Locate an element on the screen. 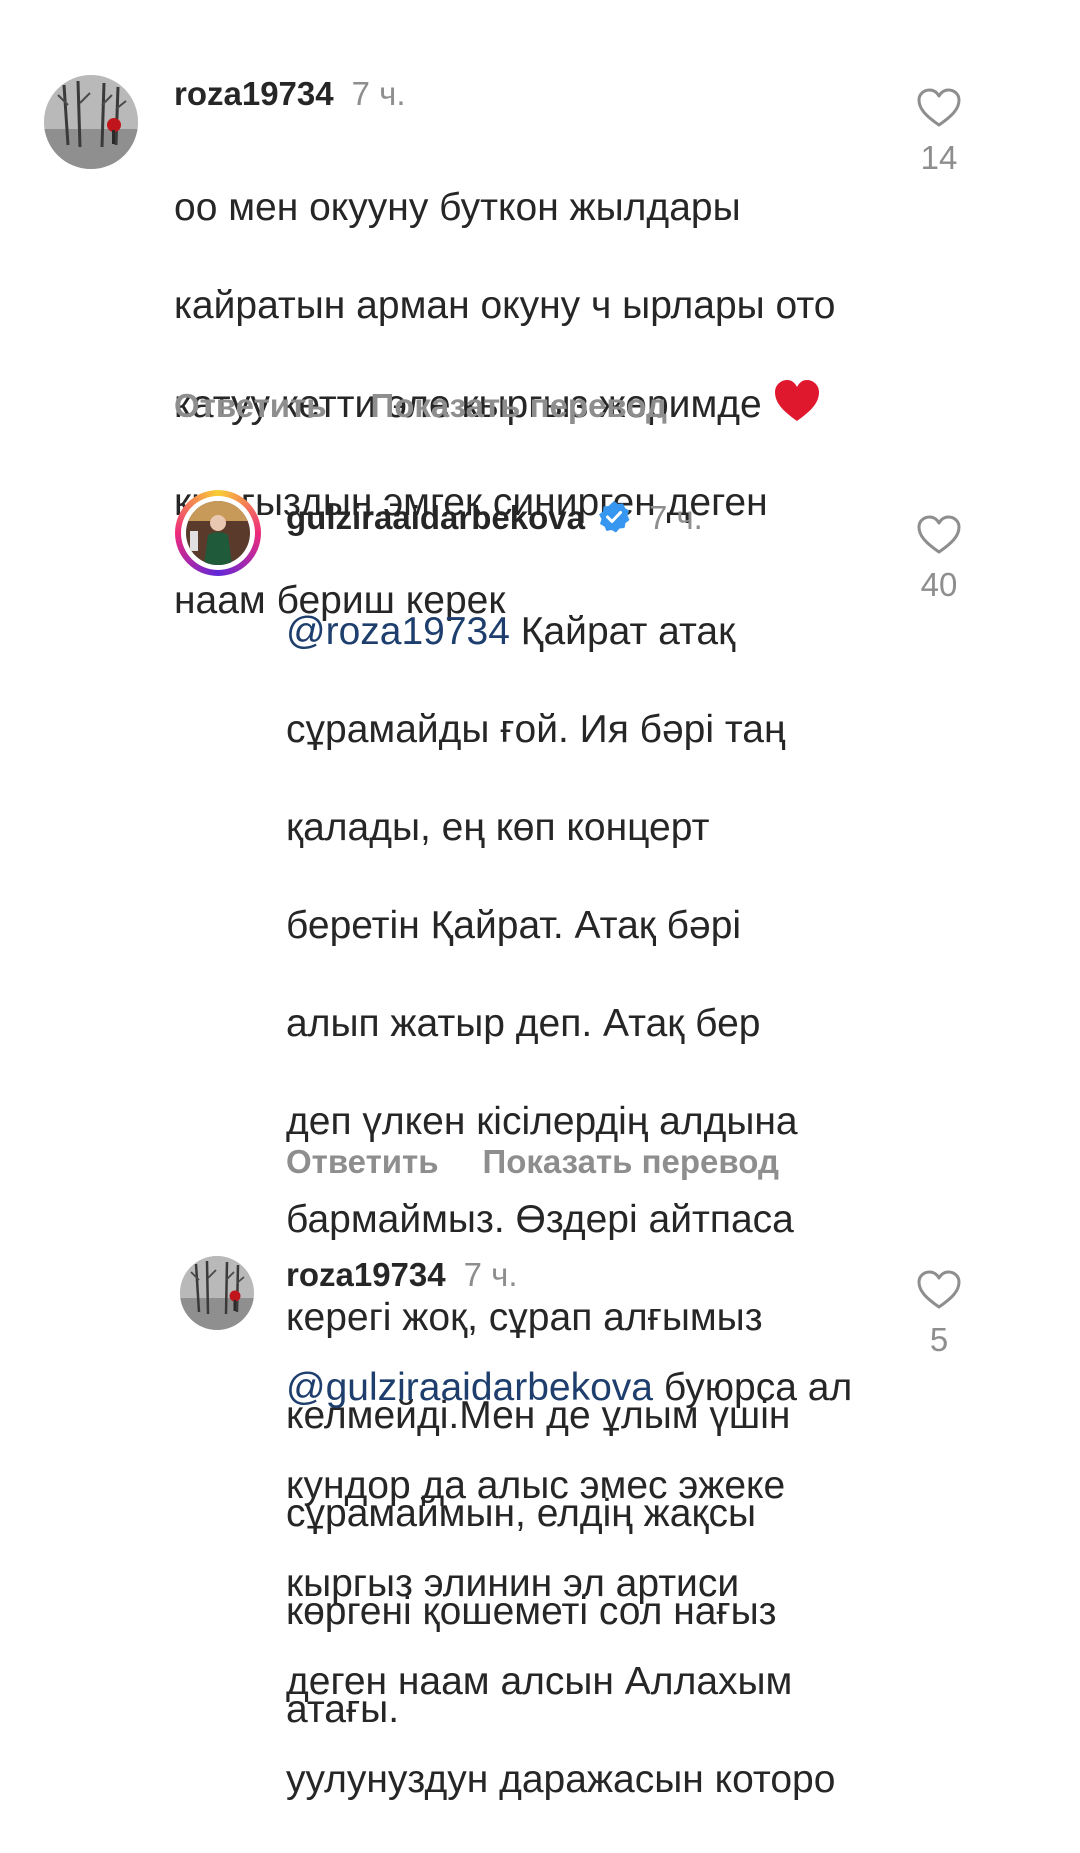 Image resolution: width=1080 pixels, height=1853 pixels. like-count: 5 is located at coordinates (939, 1339).